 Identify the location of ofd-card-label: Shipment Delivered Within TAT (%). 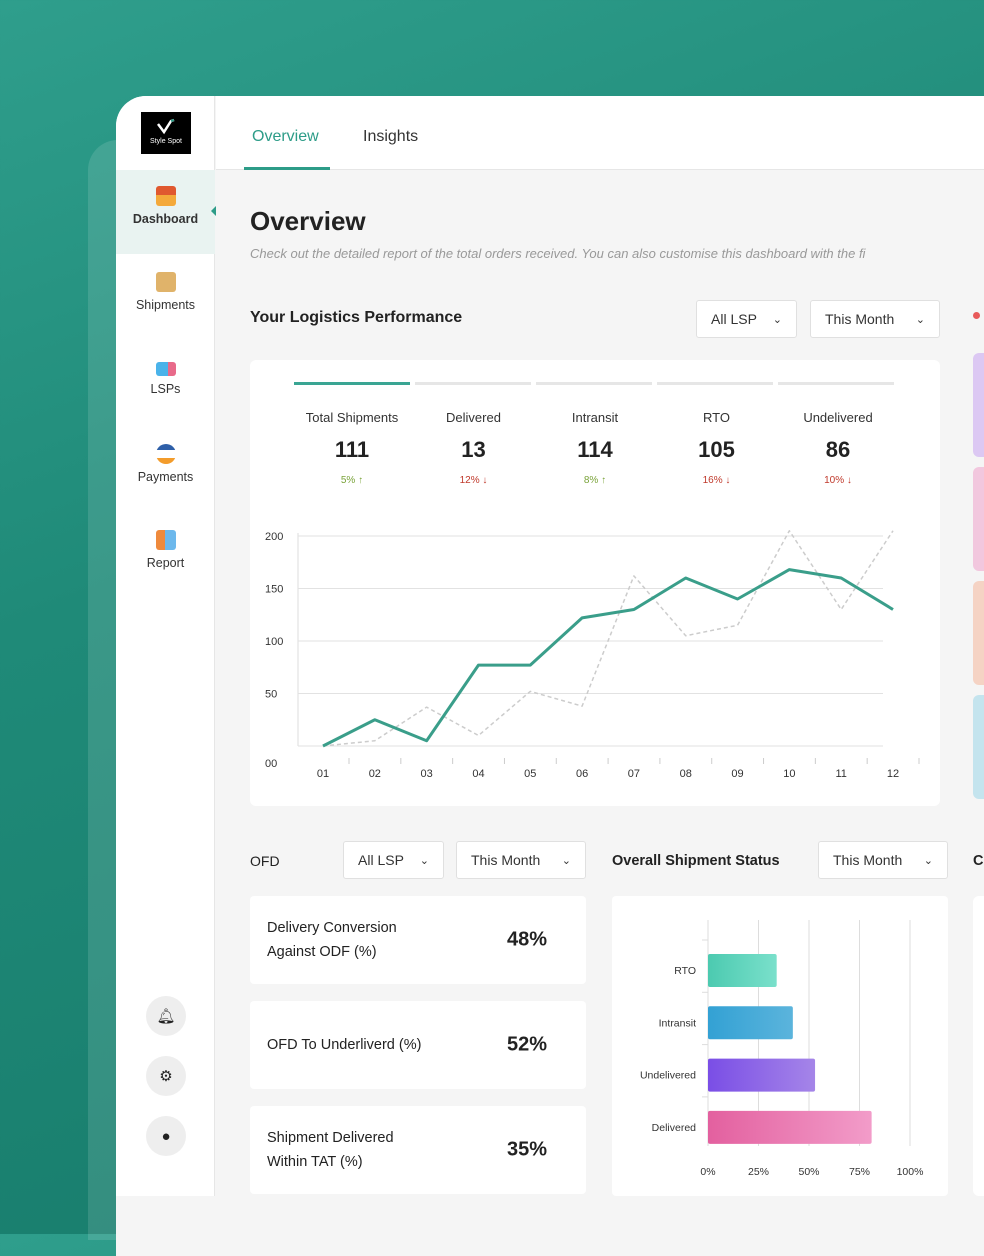
(352, 1150).